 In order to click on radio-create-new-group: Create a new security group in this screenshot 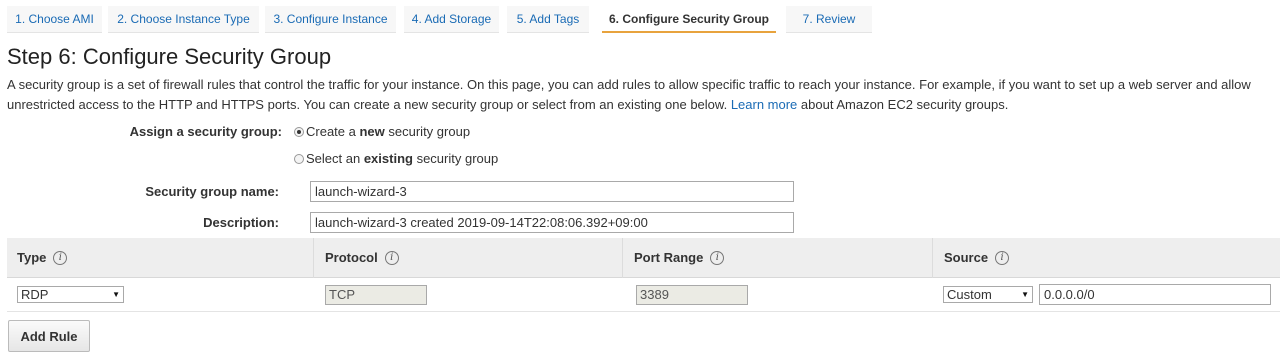, I will do `click(382, 131)`.